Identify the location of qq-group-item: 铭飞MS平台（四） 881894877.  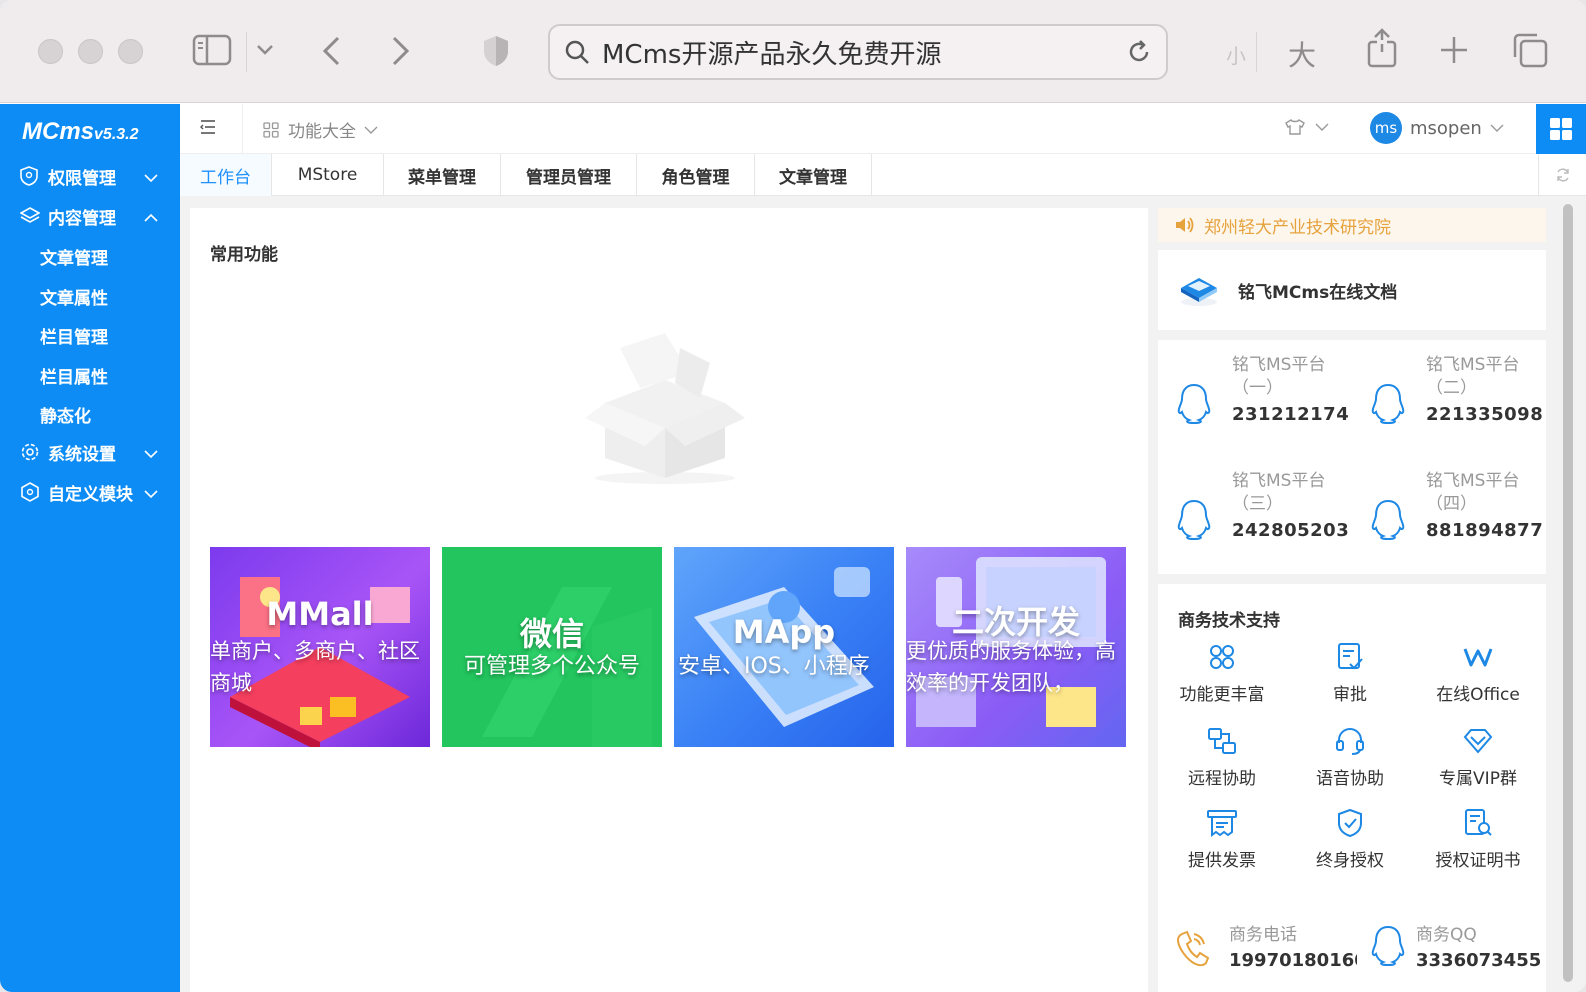
(1447, 518).